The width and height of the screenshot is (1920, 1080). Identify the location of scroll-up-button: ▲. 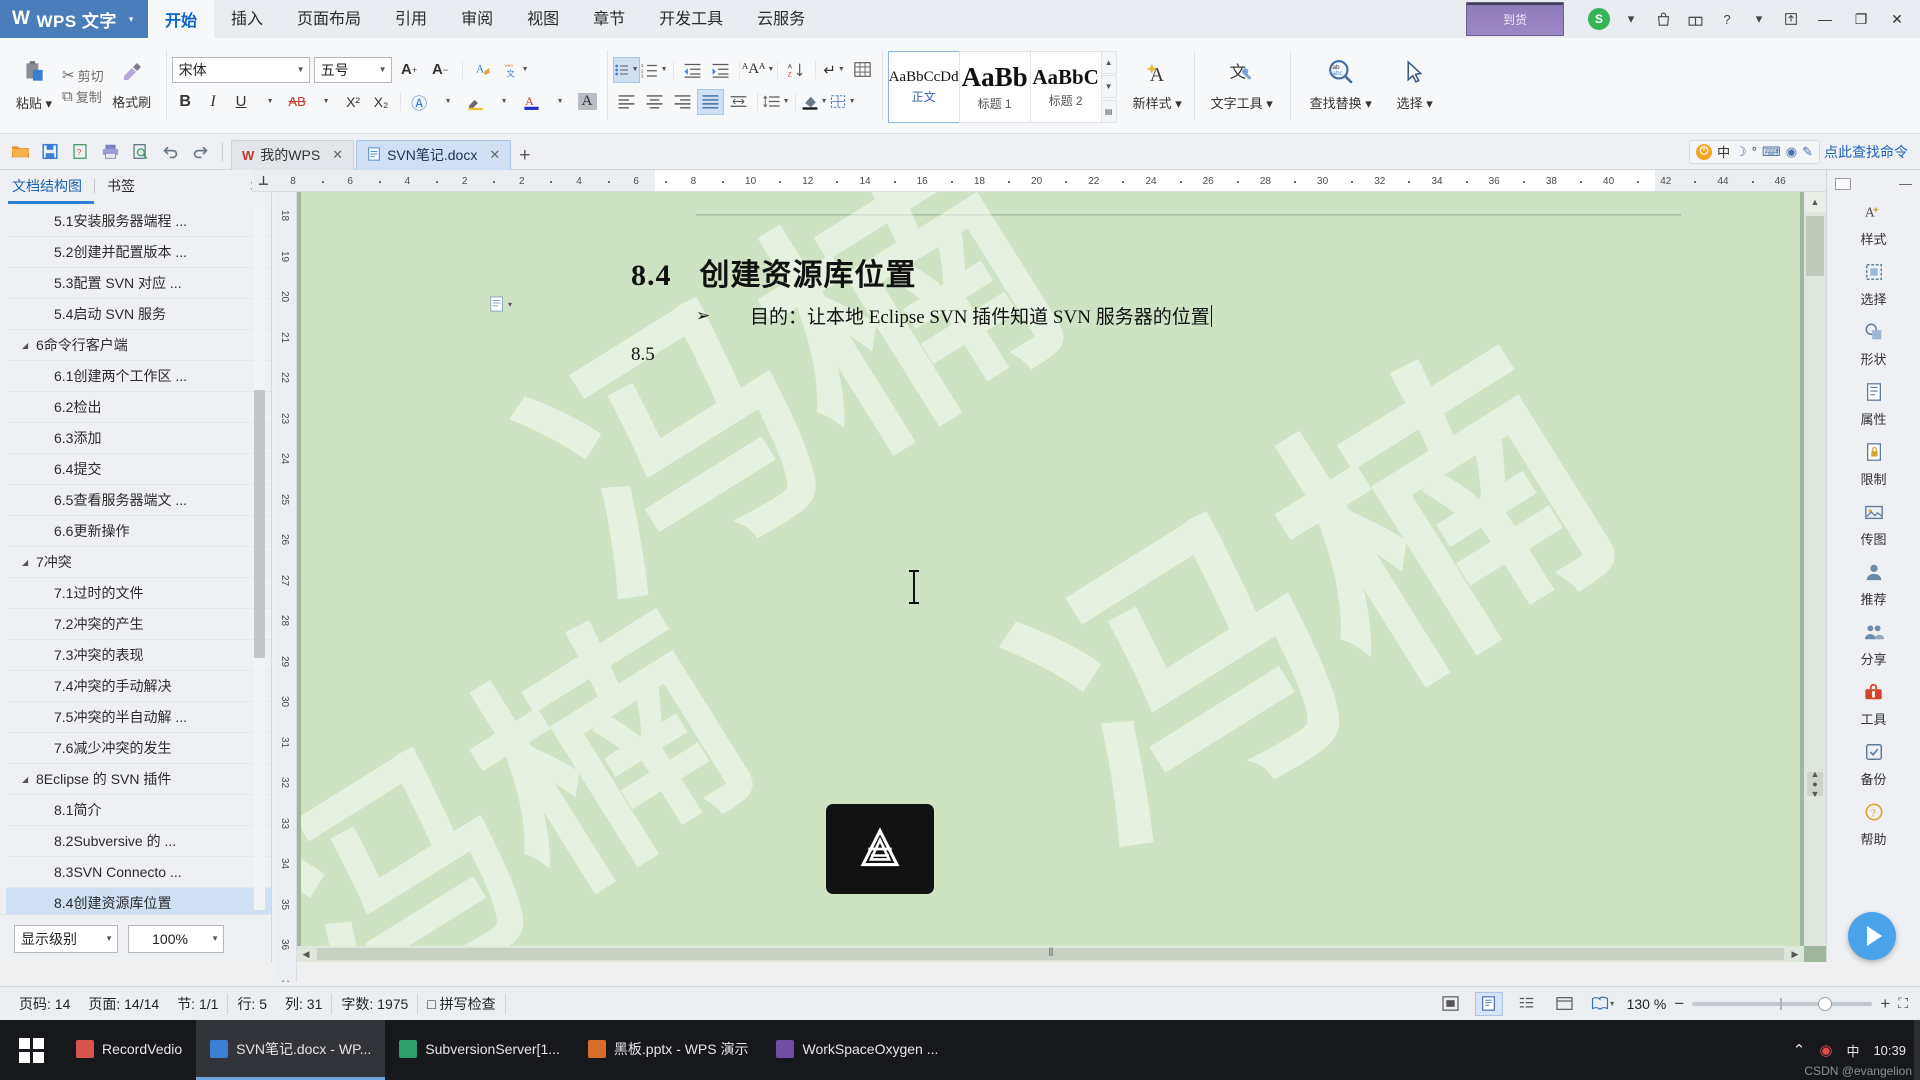
(1815, 202).